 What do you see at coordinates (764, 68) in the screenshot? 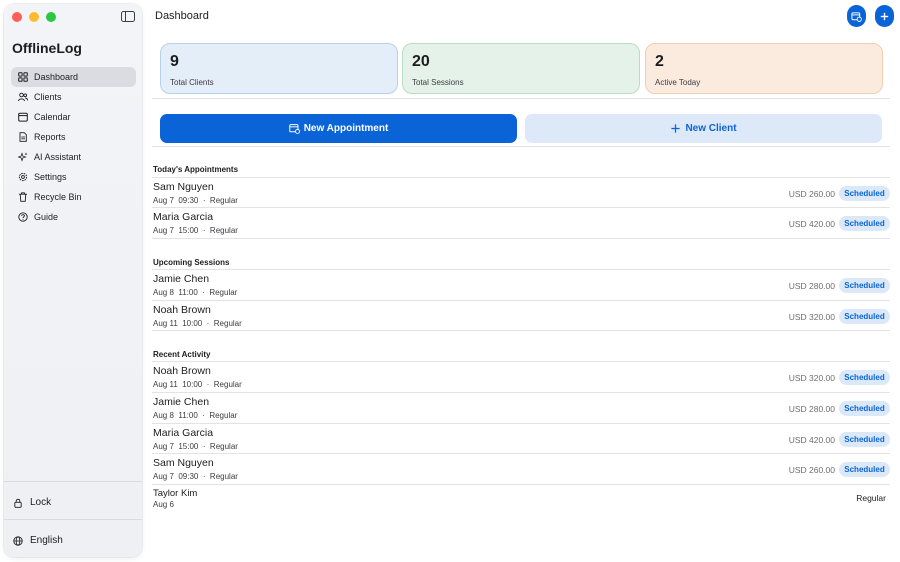
I see `stat-card-active-today: 2 Active Today` at bounding box center [764, 68].